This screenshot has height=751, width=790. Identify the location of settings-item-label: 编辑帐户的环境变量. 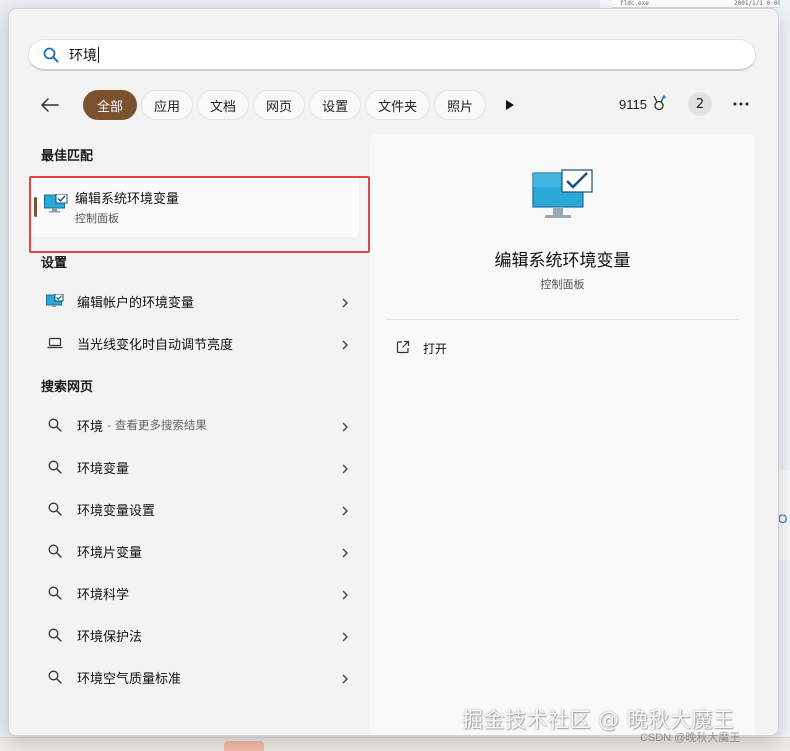
(136, 303).